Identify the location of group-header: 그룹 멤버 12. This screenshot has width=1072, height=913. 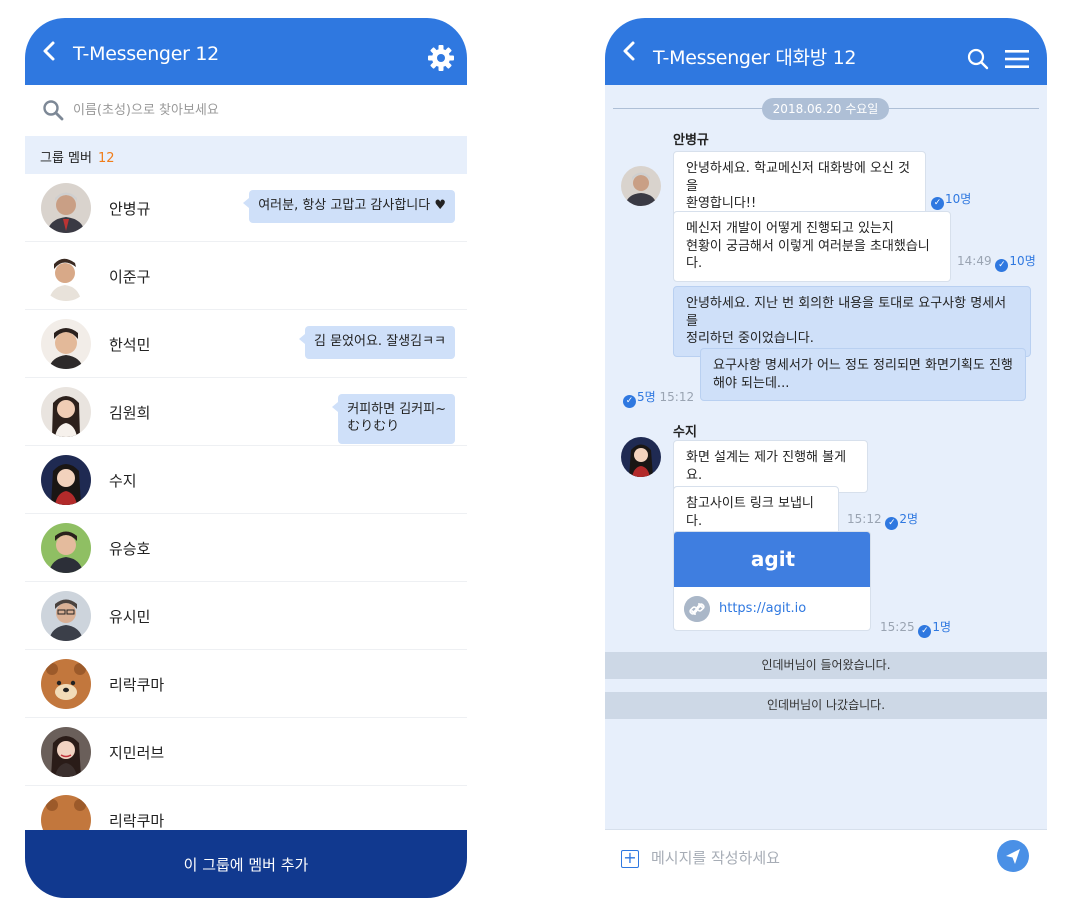
(246, 155).